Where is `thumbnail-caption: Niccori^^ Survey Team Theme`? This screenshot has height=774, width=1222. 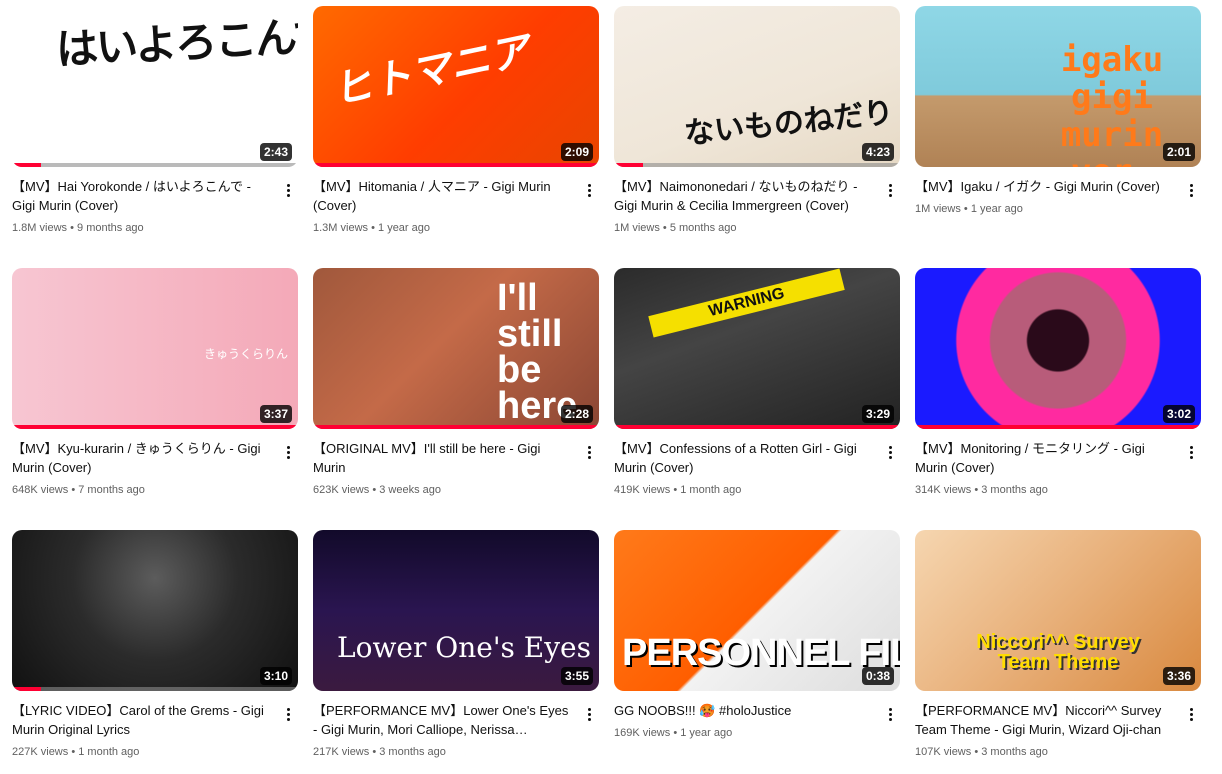
thumbnail-caption: Niccori^^ Survey Team Theme is located at coordinates (1058, 652).